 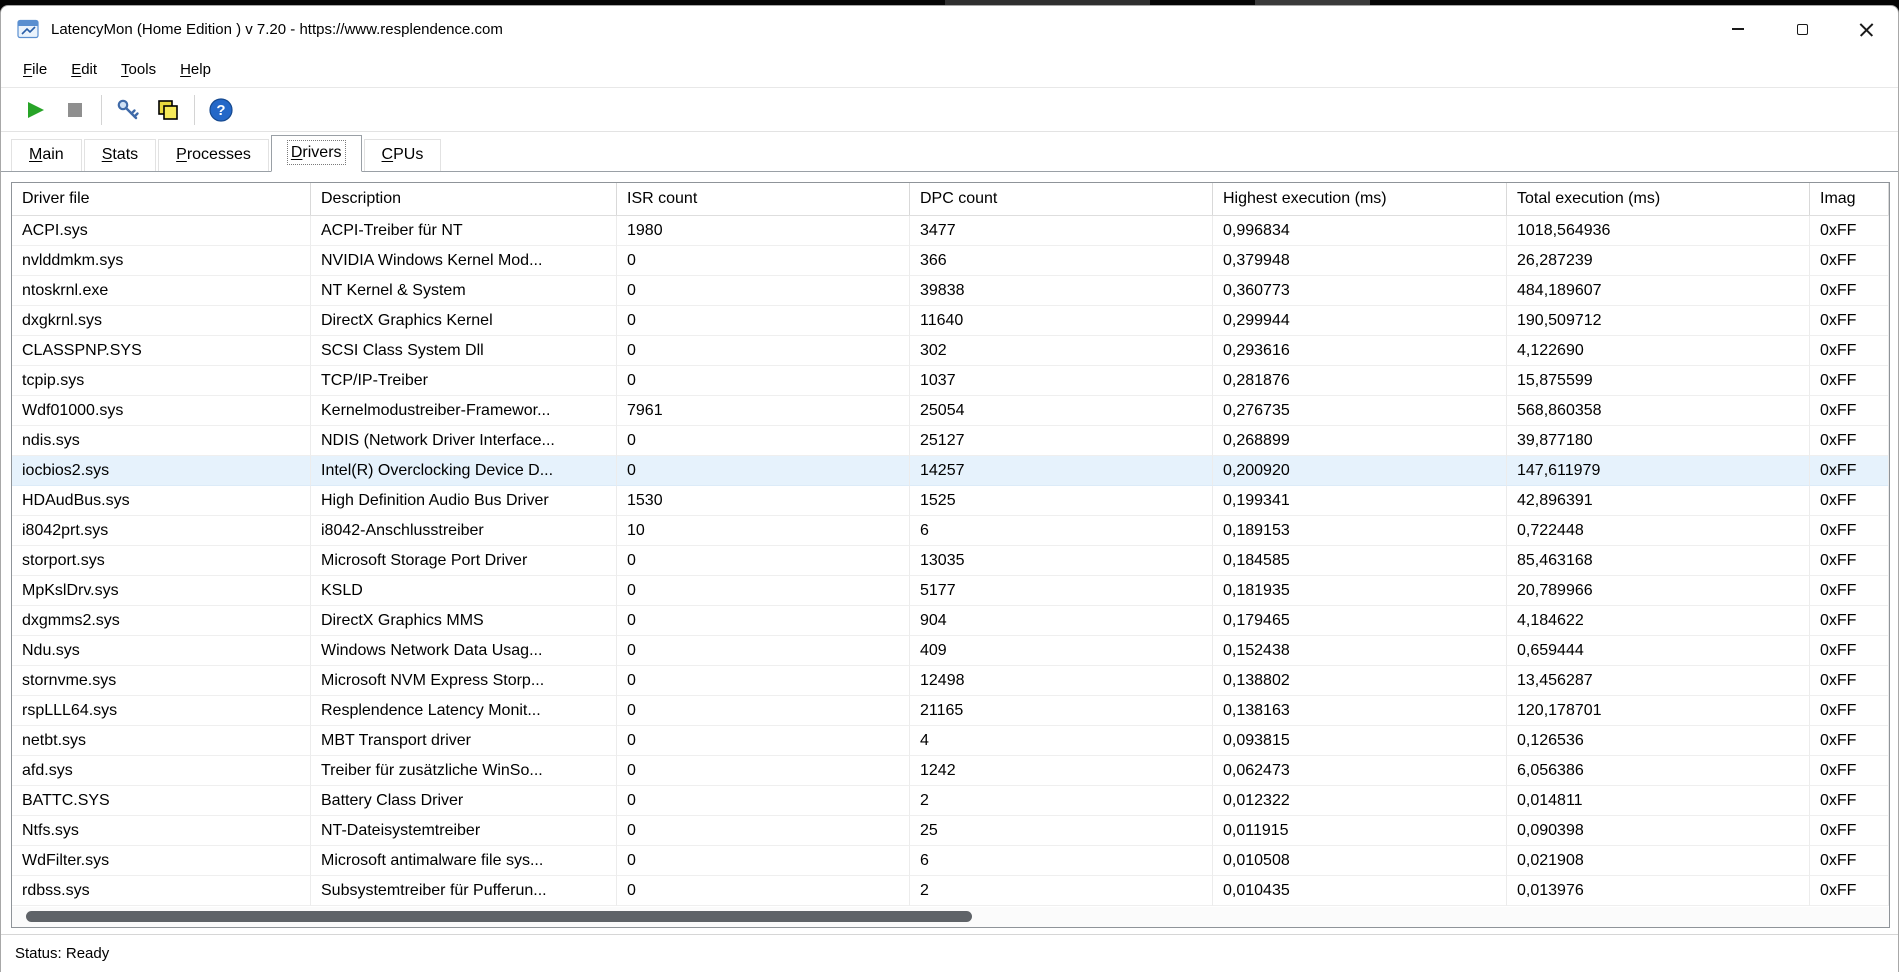 What do you see at coordinates (1738, 29) in the screenshot?
I see `minimize-button` at bounding box center [1738, 29].